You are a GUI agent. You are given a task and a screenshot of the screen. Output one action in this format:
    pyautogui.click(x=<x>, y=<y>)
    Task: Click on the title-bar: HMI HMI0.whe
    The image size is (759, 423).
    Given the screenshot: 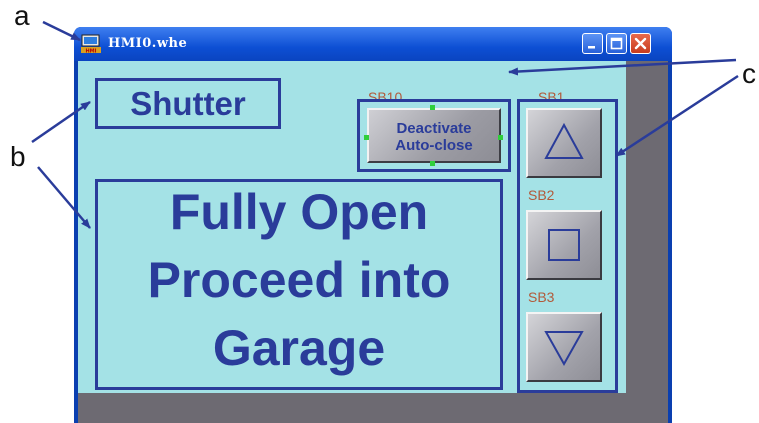 What is the action you would take?
    pyautogui.click(x=373, y=44)
    